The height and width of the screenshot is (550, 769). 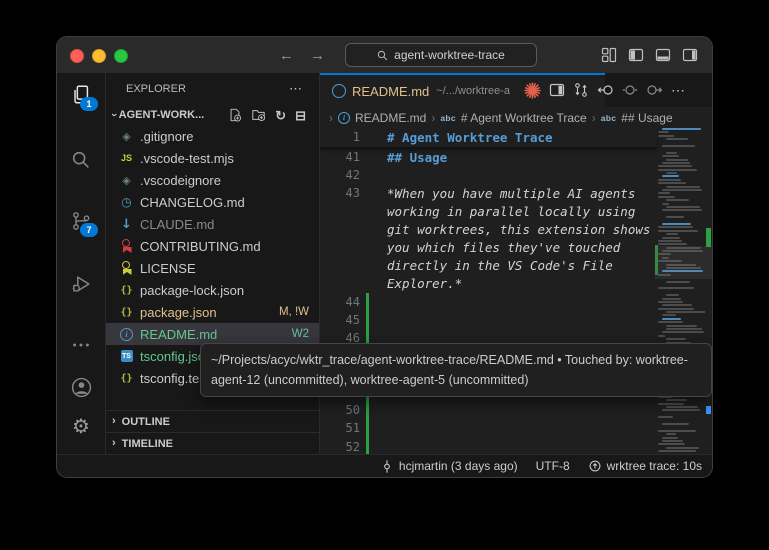 I want to click on compare-changes-icon, so click(x=581, y=90).